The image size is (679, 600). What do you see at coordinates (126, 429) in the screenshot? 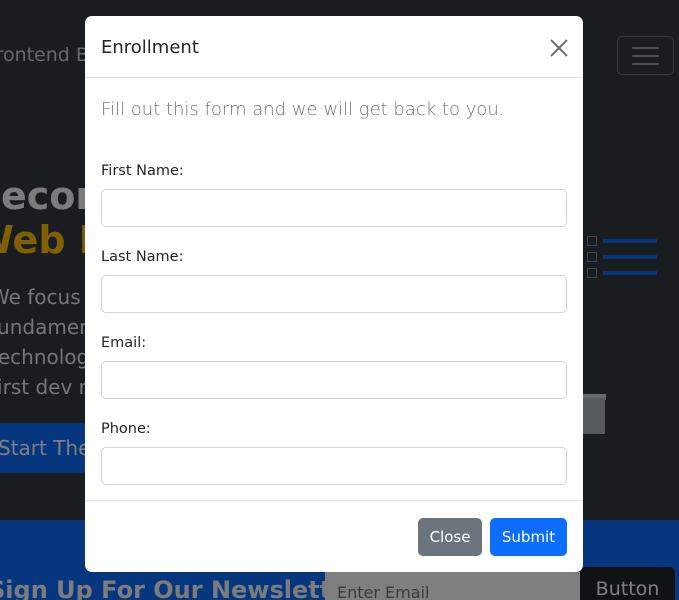
I see `phone-label: Phone:` at bounding box center [126, 429].